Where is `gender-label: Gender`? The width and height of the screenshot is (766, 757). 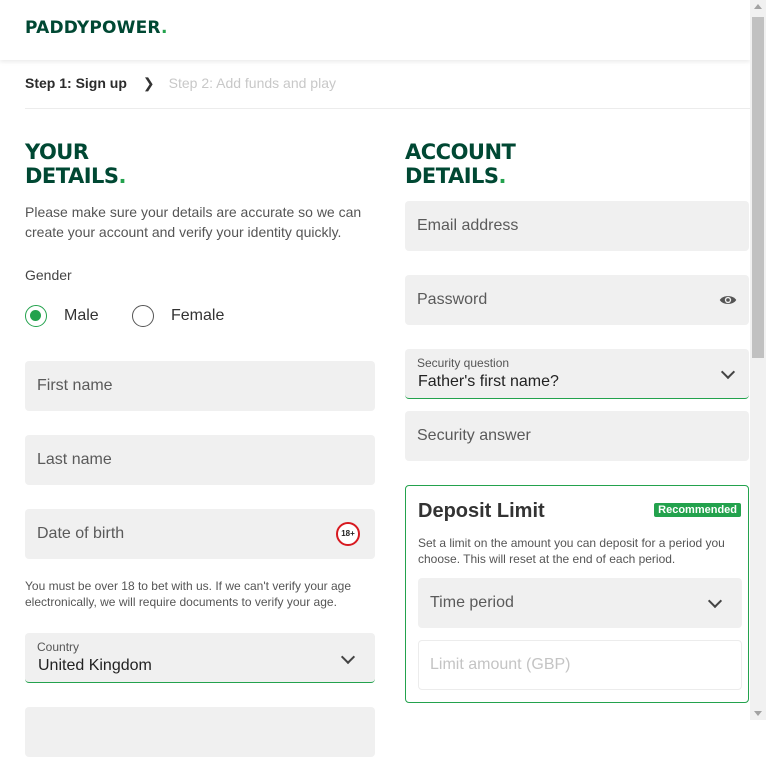
gender-label: Gender is located at coordinates (48, 275).